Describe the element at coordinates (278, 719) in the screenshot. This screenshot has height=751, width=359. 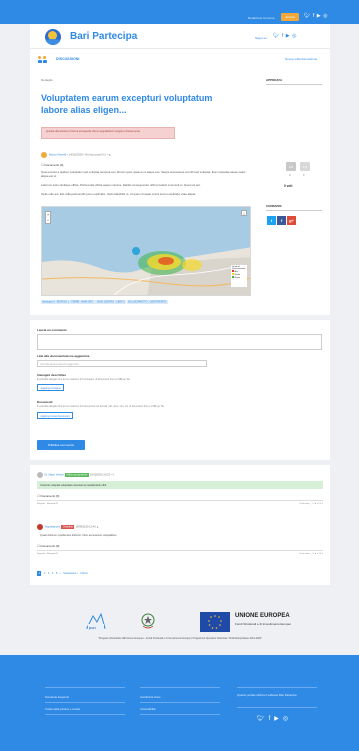
I see `youtube-icon: ▶` at that location.